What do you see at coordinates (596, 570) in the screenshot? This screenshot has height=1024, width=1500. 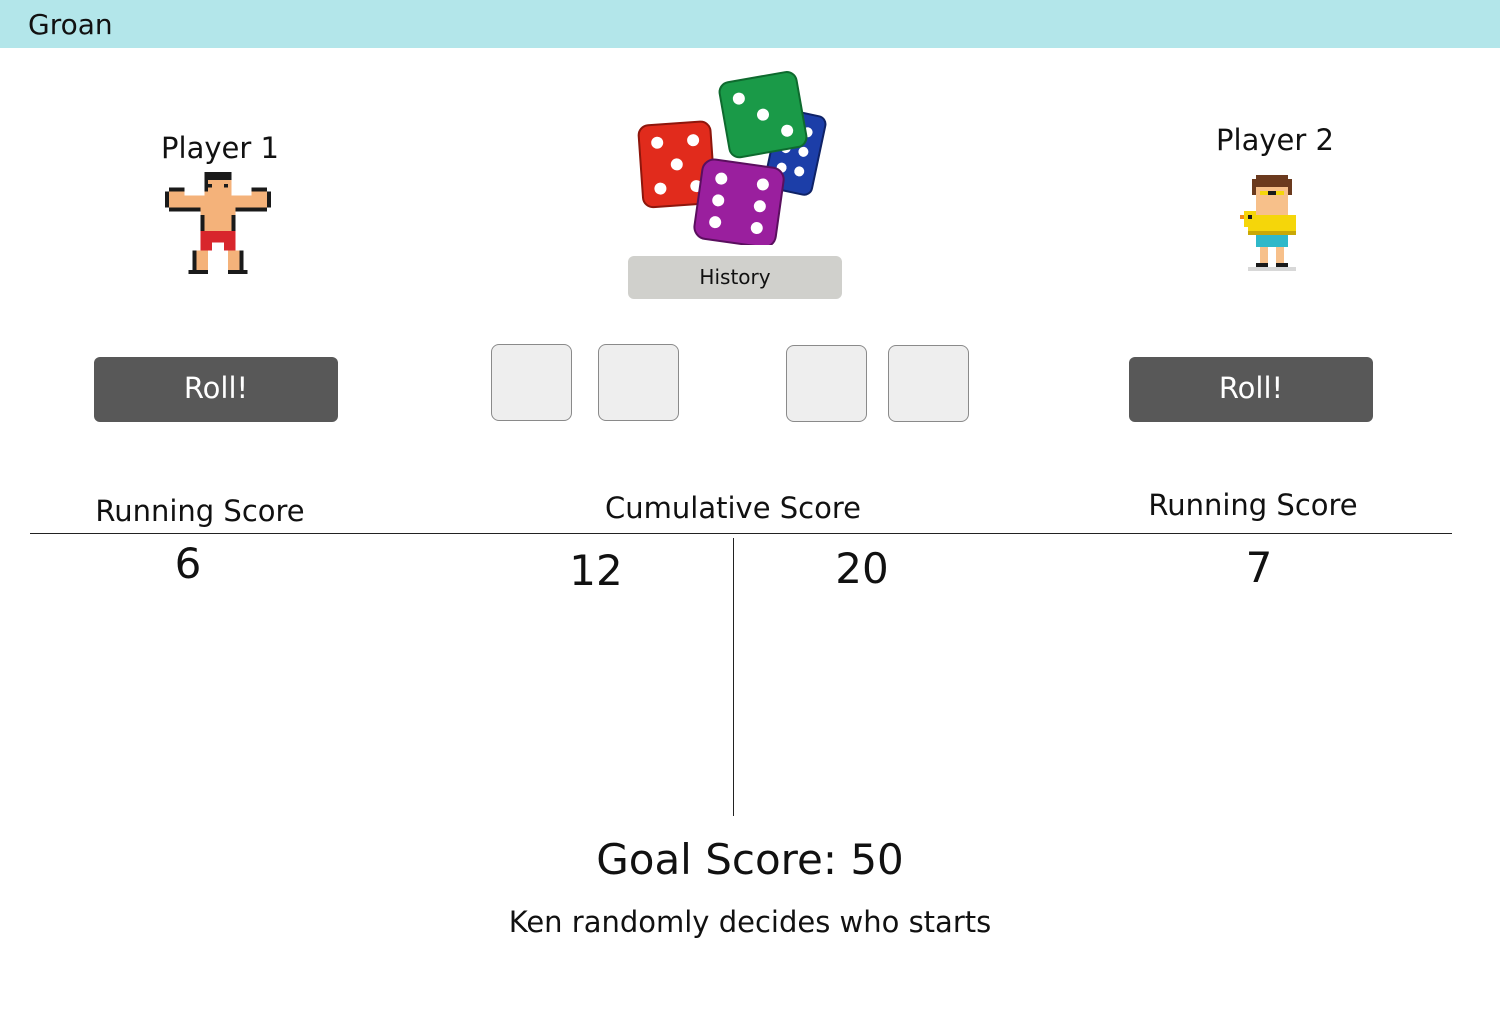 I see `player-1-cumulative-score: 12` at bounding box center [596, 570].